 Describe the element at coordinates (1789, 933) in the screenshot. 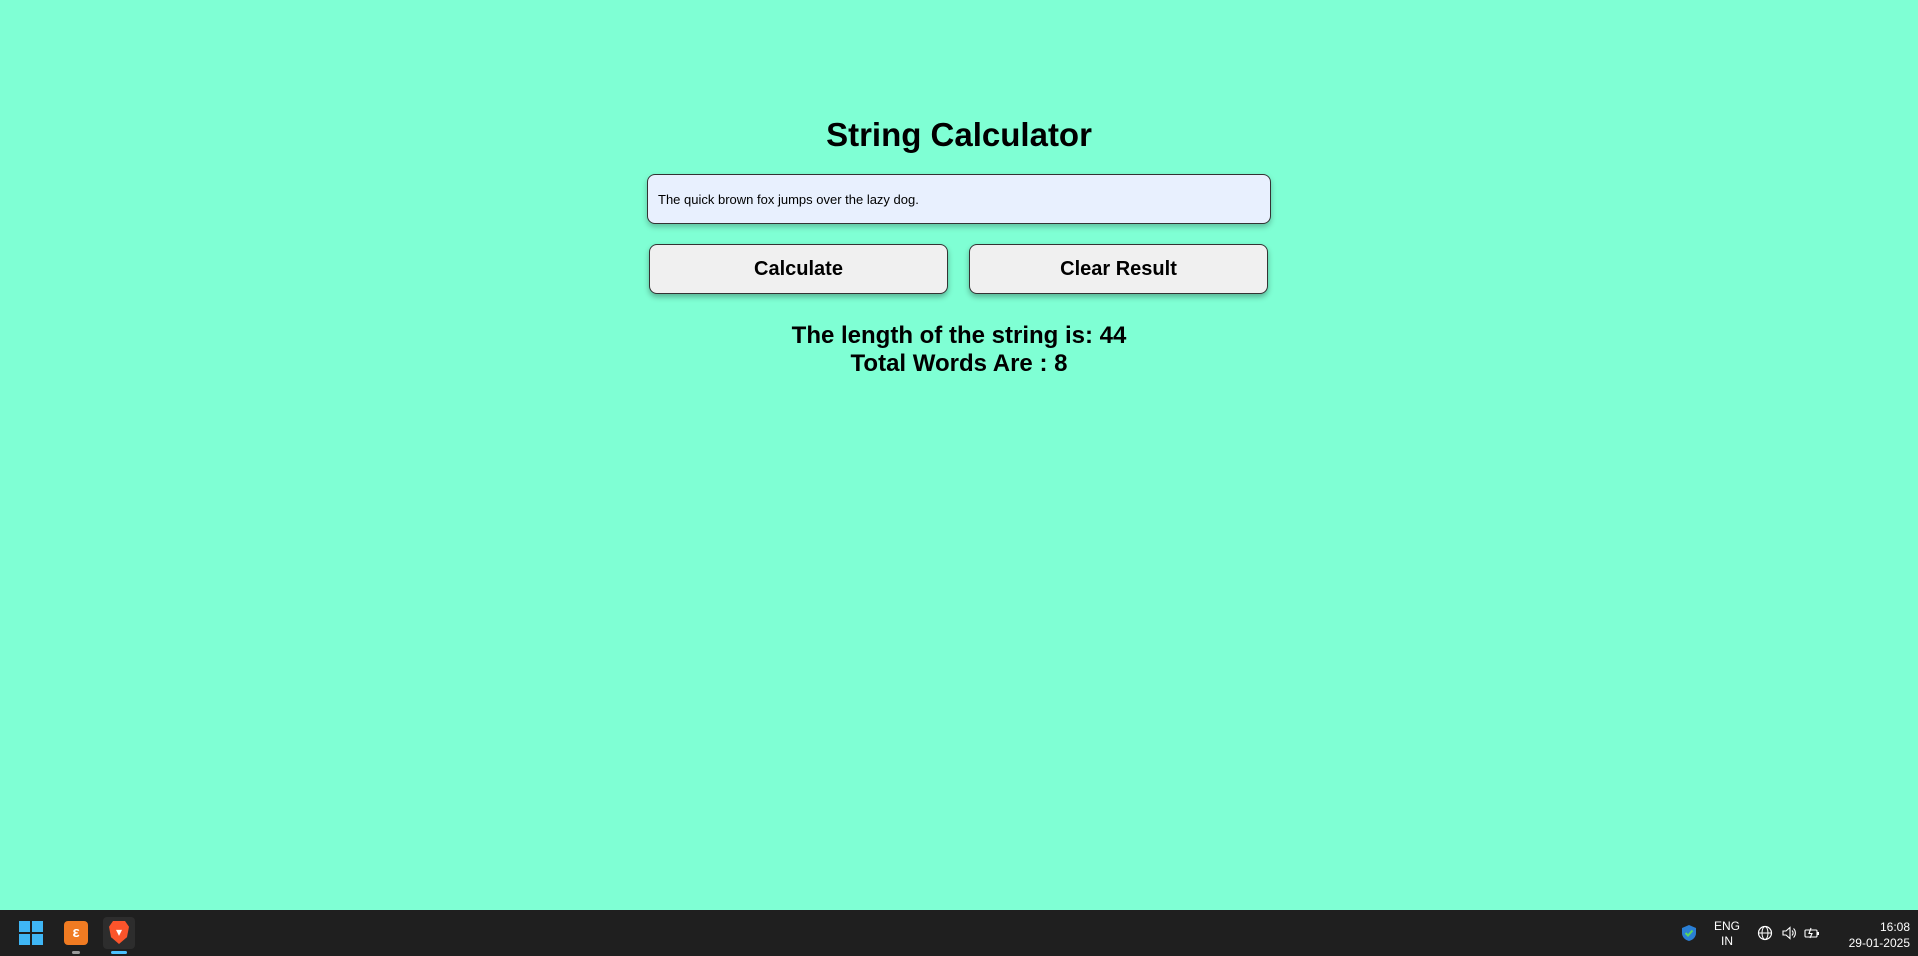

I see `speaker-icon` at that location.